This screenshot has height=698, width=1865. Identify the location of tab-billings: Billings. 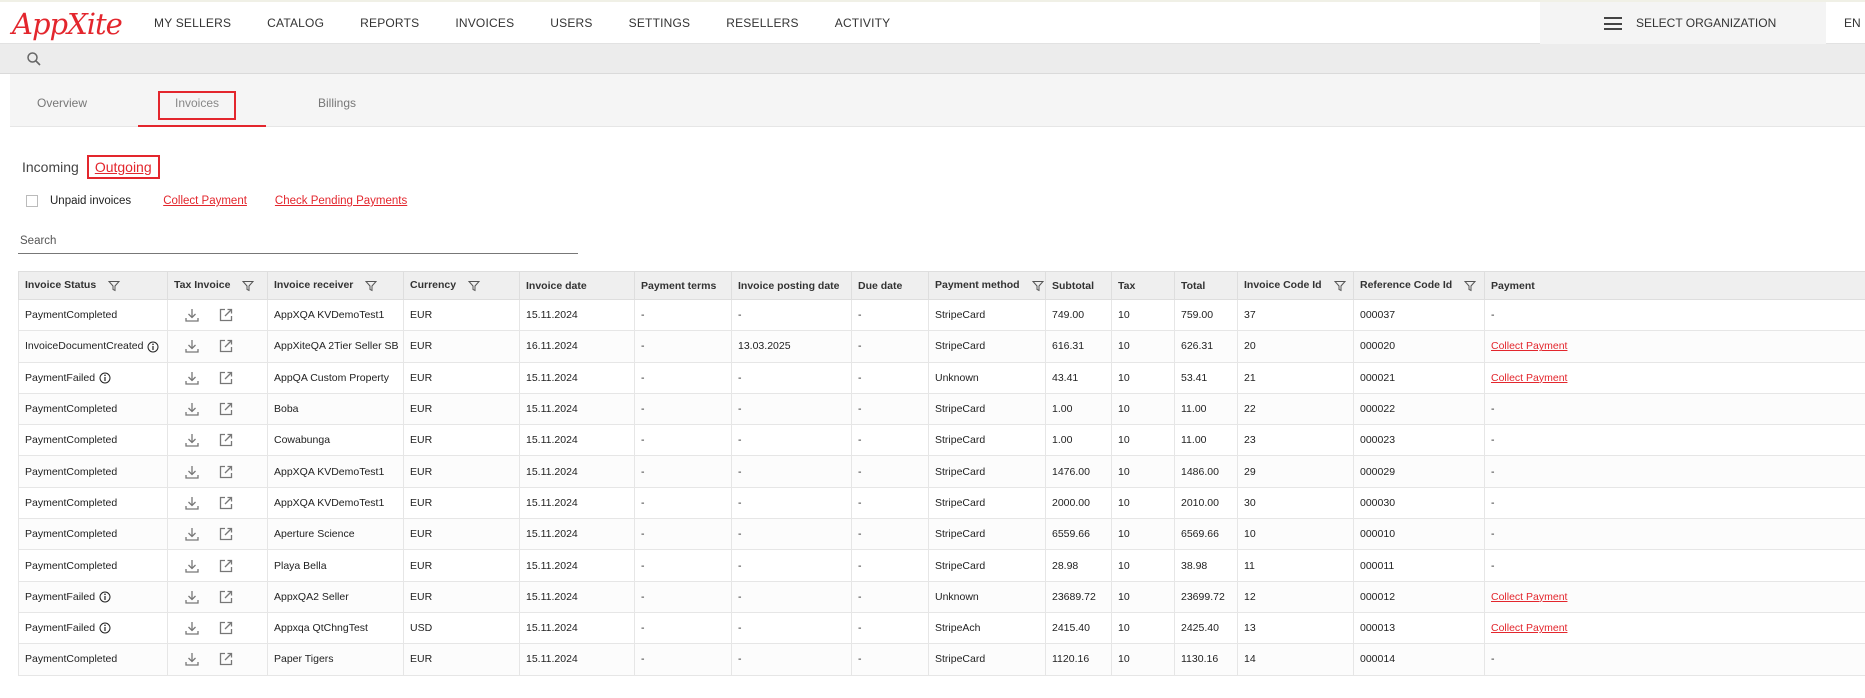
(337, 100).